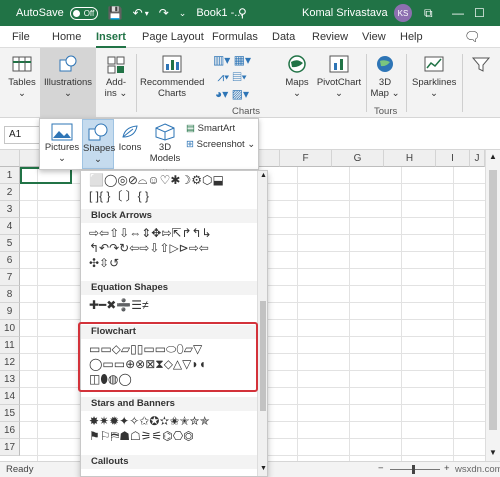  I want to click on row-header: 8, so click(10, 294).